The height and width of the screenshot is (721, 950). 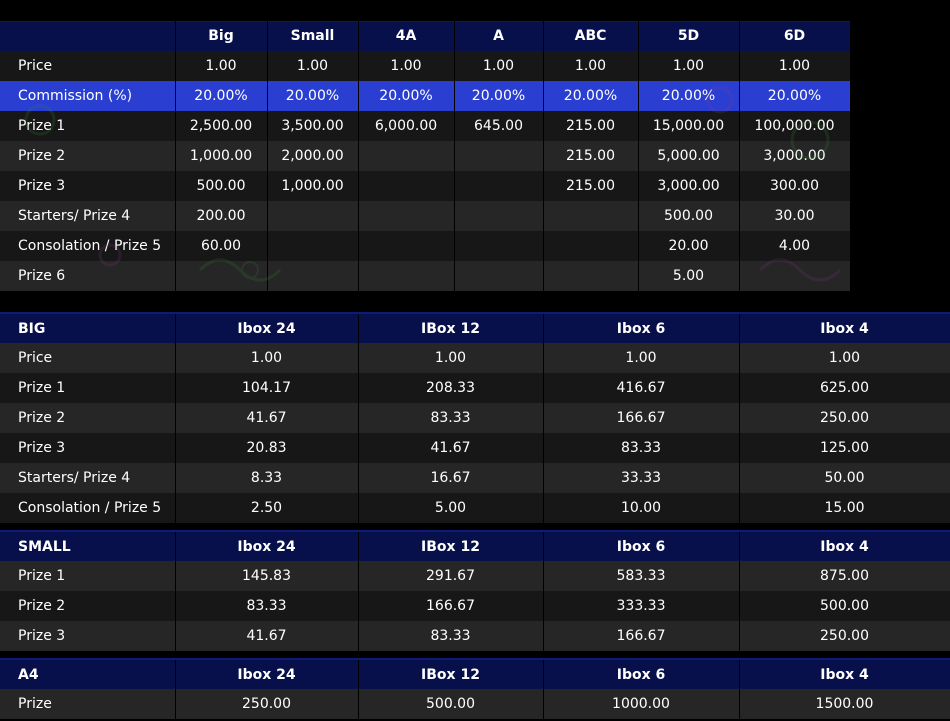 What do you see at coordinates (641, 478) in the screenshot?
I see `table-cell: 33.33` at bounding box center [641, 478].